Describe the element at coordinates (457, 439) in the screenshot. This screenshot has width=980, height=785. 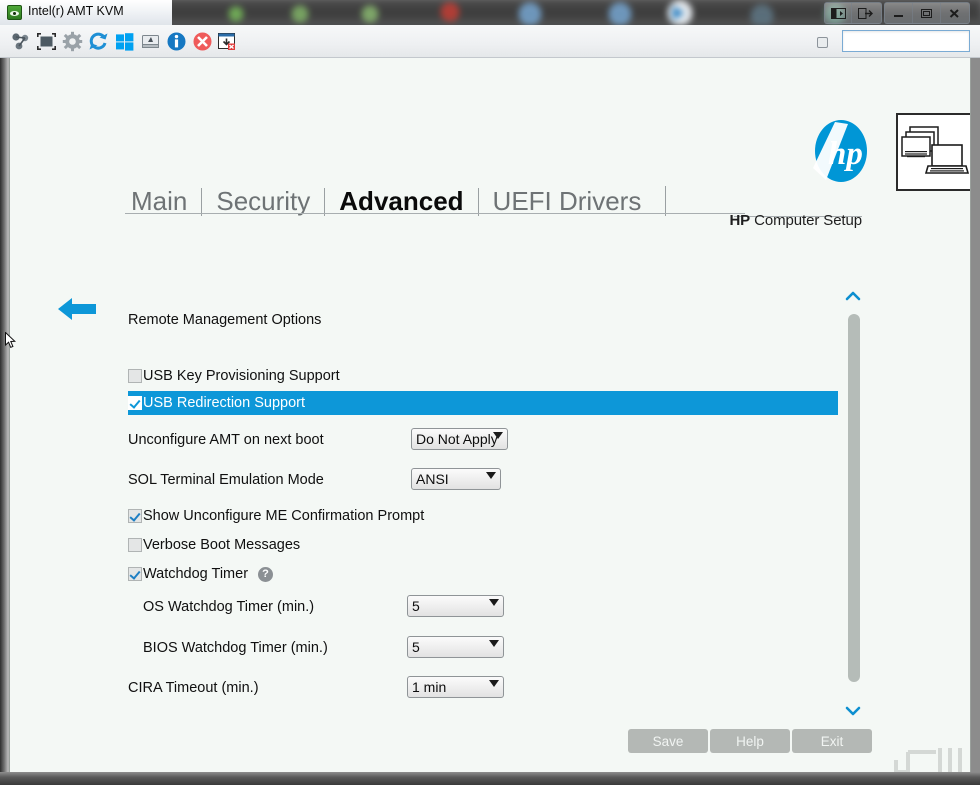
I see `dropdown-value-unconfigure-amt-on-next-boot: Do Not Apply` at that location.